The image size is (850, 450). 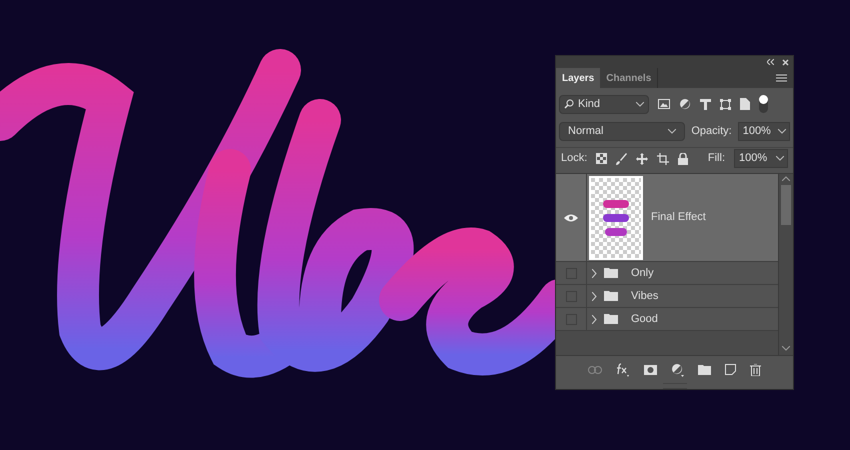 What do you see at coordinates (578, 78) in the screenshot?
I see `panel-tab: Layers` at bounding box center [578, 78].